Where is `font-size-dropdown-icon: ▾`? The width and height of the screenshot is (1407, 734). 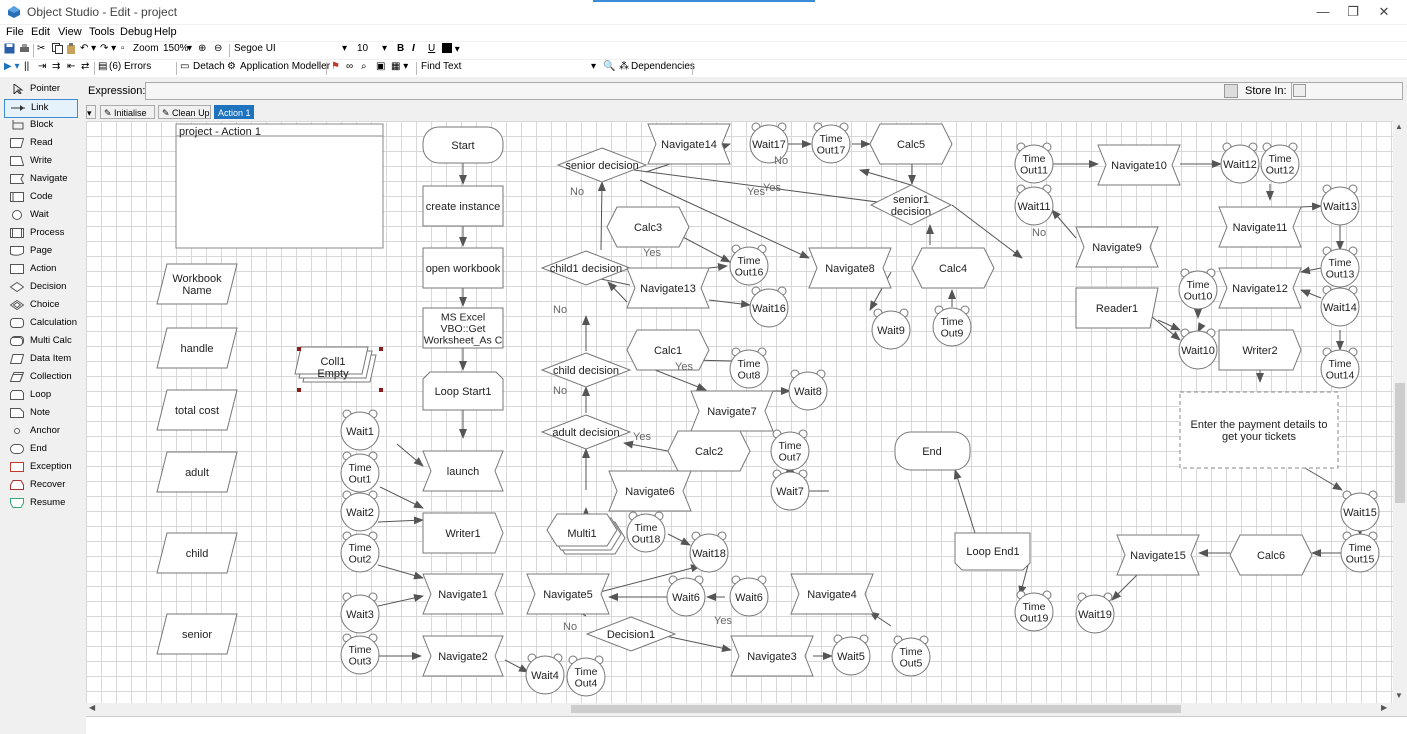 font-size-dropdown-icon: ▾ is located at coordinates (384, 48).